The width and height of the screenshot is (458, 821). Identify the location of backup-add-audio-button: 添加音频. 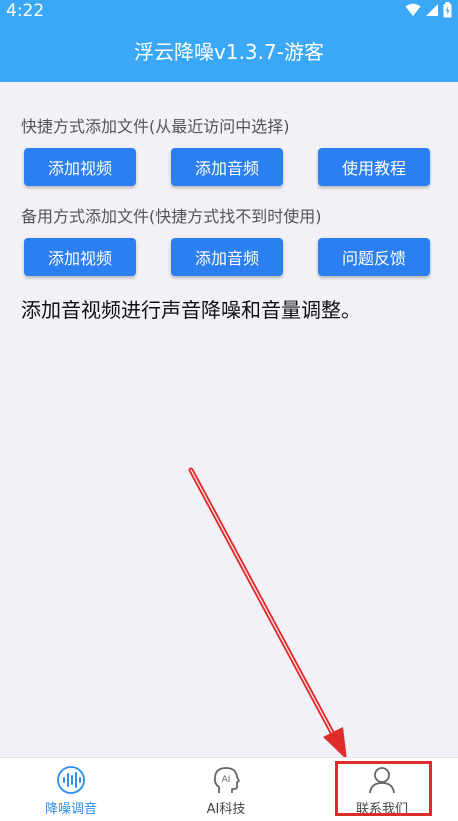
(227, 257).